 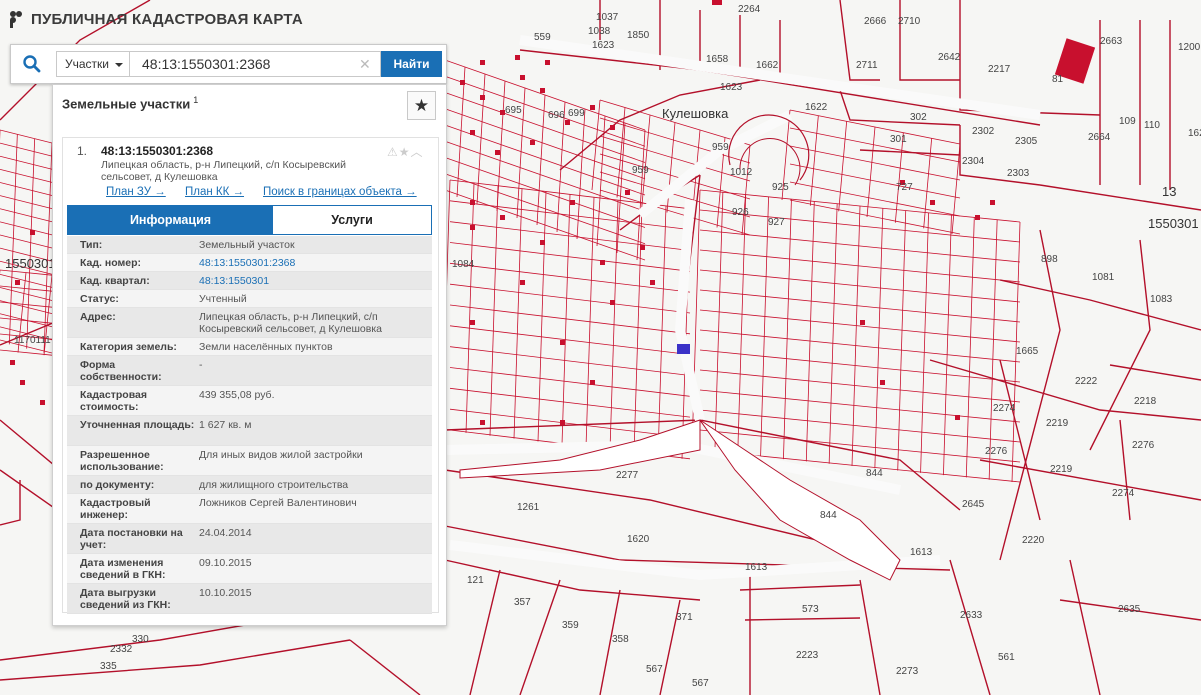 I want to click on map-label: 2633, so click(x=971, y=615).